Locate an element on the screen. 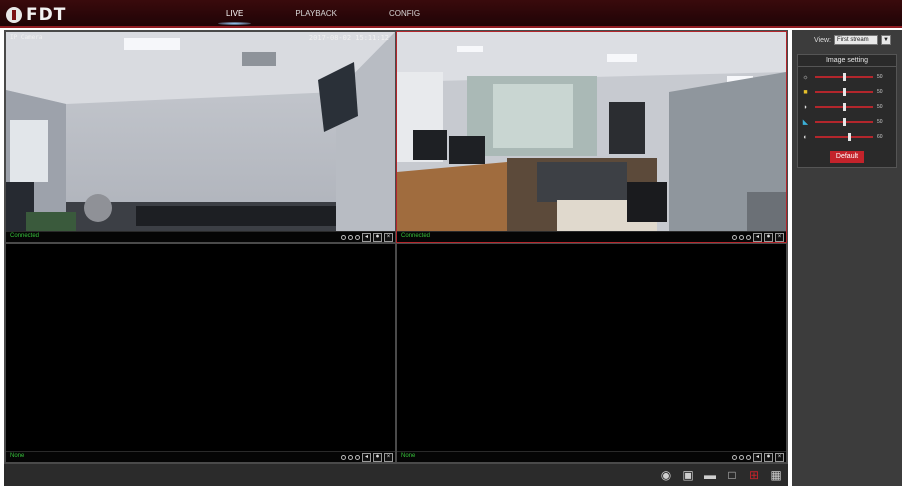 This screenshot has width=902, height=488. logo-text: FDT is located at coordinates (46, 15).